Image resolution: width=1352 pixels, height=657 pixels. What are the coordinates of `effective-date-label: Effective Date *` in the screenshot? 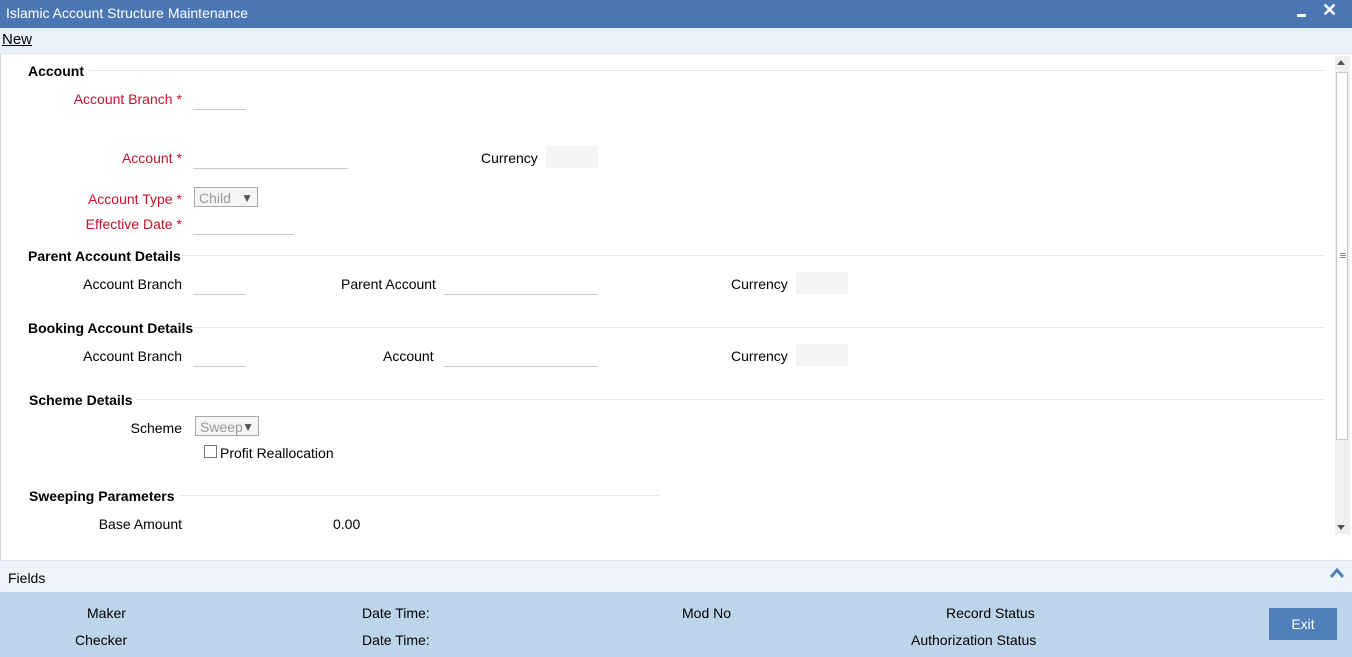 It's located at (133, 224).